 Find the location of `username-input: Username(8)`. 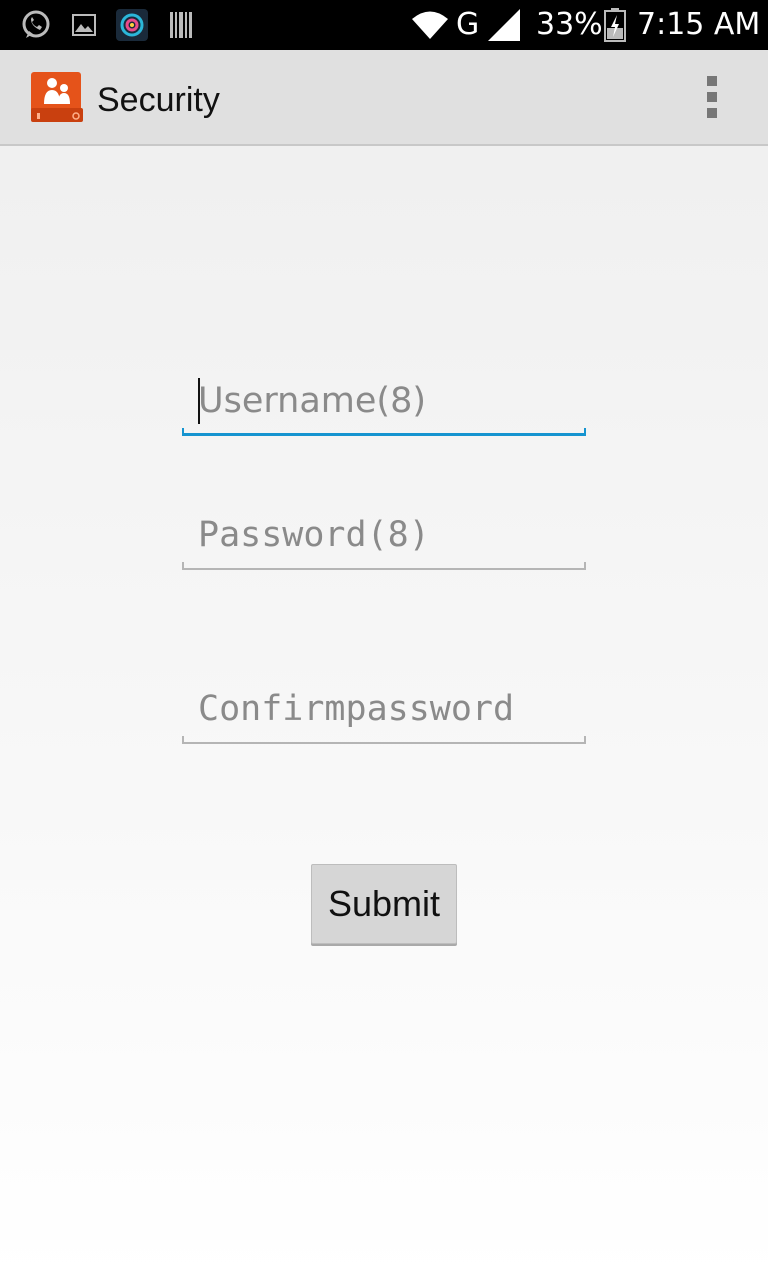

username-input: Username(8) is located at coordinates (384, 404).